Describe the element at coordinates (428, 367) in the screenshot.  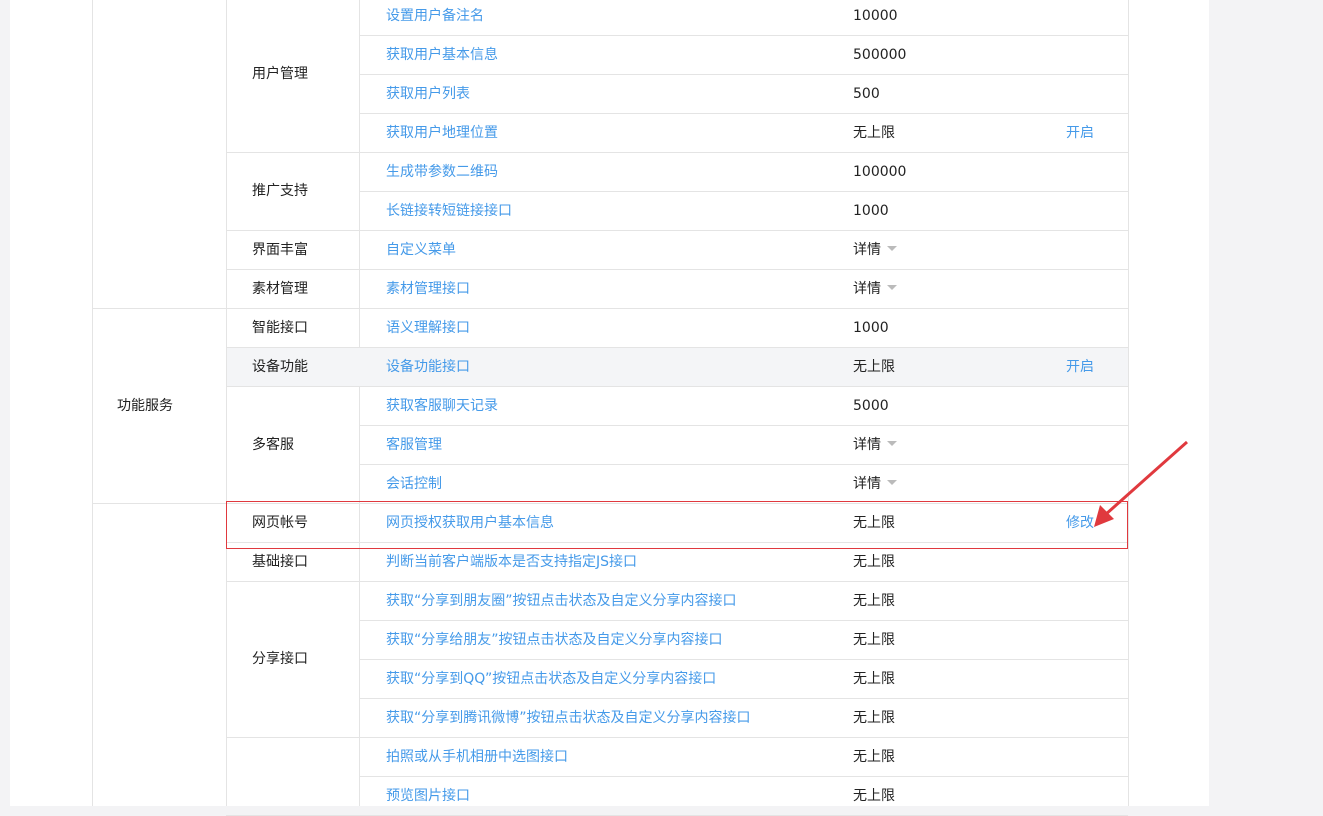
I see `api-name-link: 设备功能接口` at that location.